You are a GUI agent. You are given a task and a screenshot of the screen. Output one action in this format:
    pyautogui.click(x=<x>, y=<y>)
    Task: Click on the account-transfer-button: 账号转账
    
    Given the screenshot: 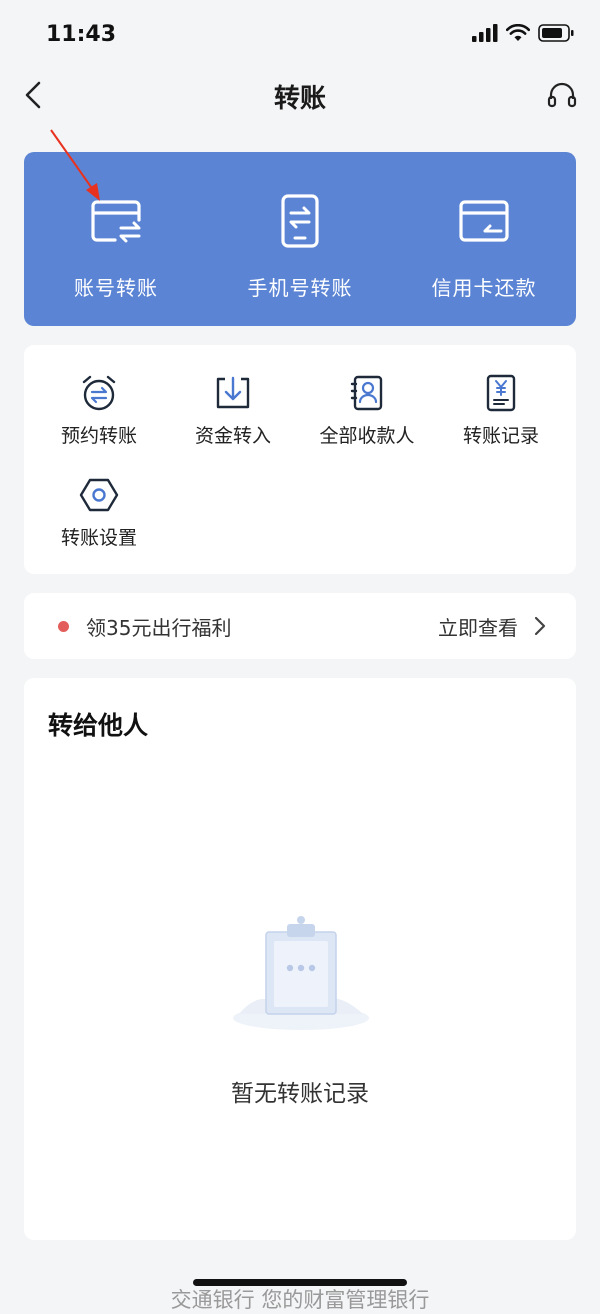 What is the action you would take?
    pyautogui.click(x=116, y=246)
    